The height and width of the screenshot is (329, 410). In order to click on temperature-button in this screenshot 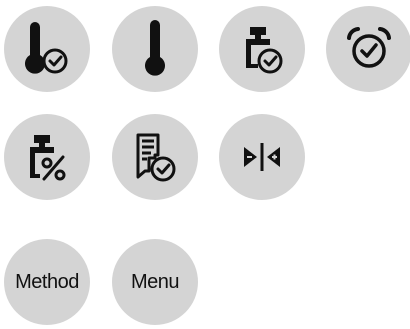, I will do `click(155, 49)`.